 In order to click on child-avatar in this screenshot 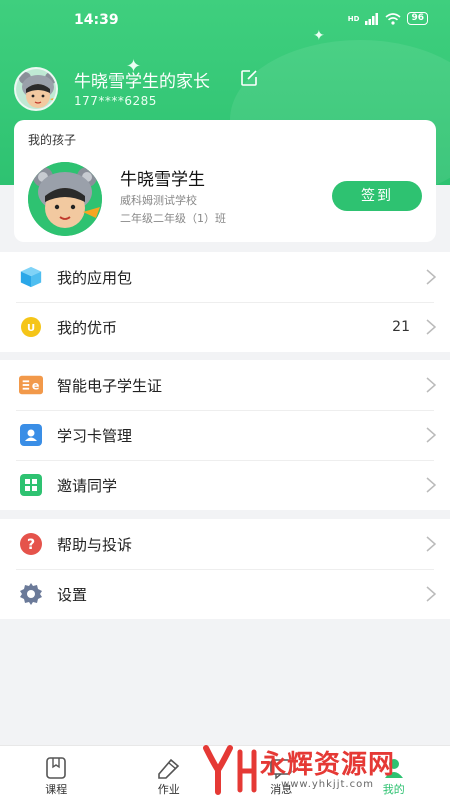, I will do `click(65, 199)`.